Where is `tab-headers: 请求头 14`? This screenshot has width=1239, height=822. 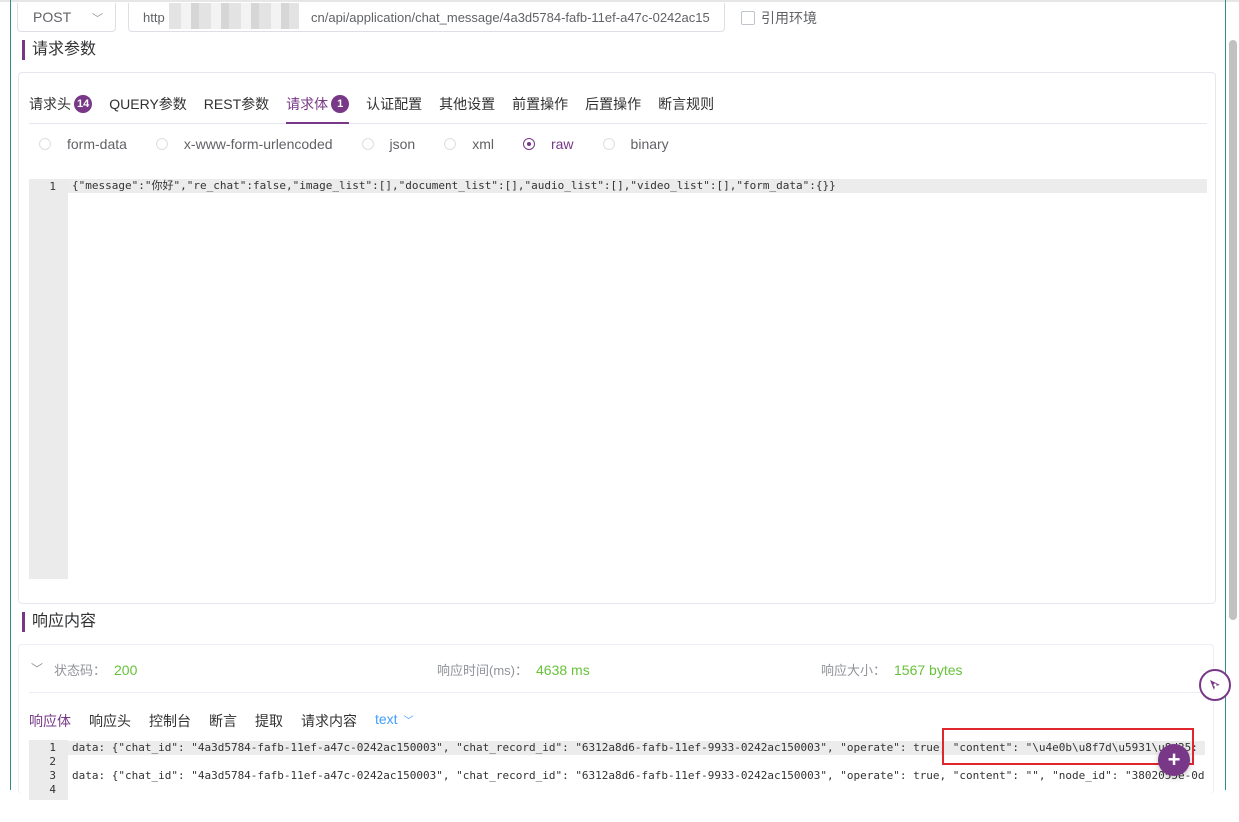 tab-headers: 请求头 14 is located at coordinates (61, 108).